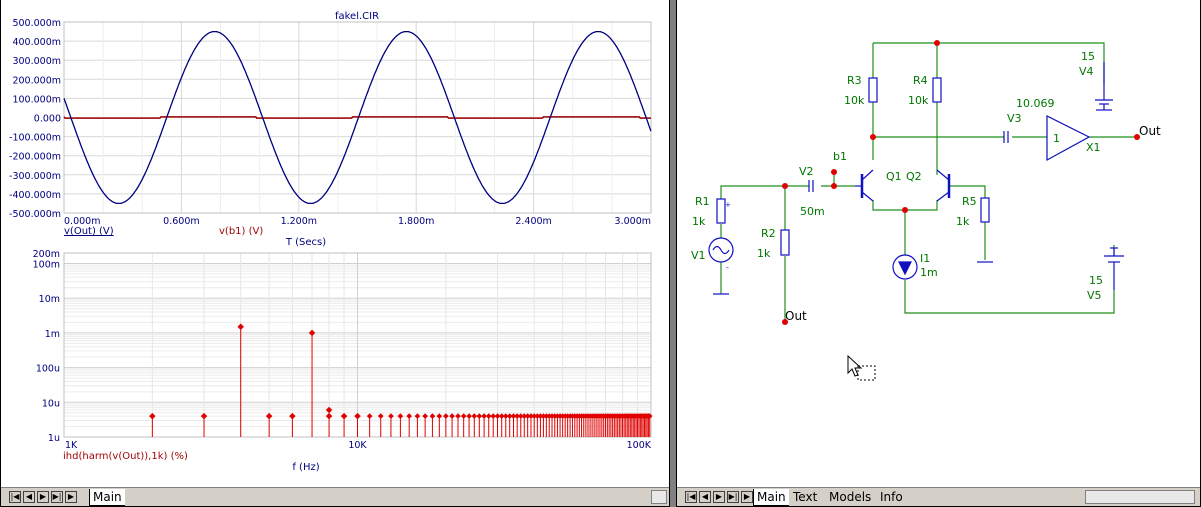 The image size is (1201, 507). I want to click on x-tick-label: 1K, so click(71, 445).